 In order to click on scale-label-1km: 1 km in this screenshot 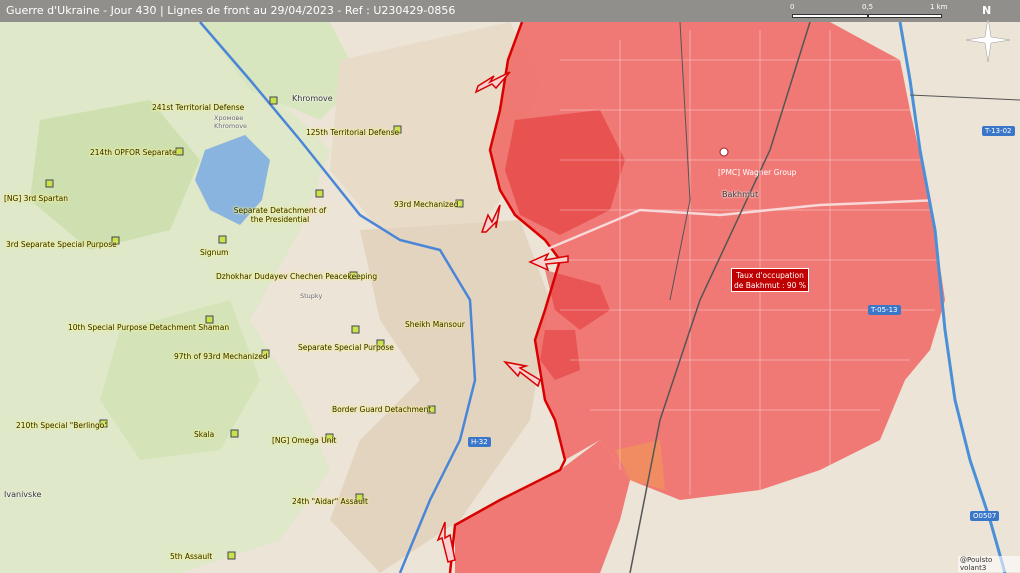, I will do `click(939, 7)`.